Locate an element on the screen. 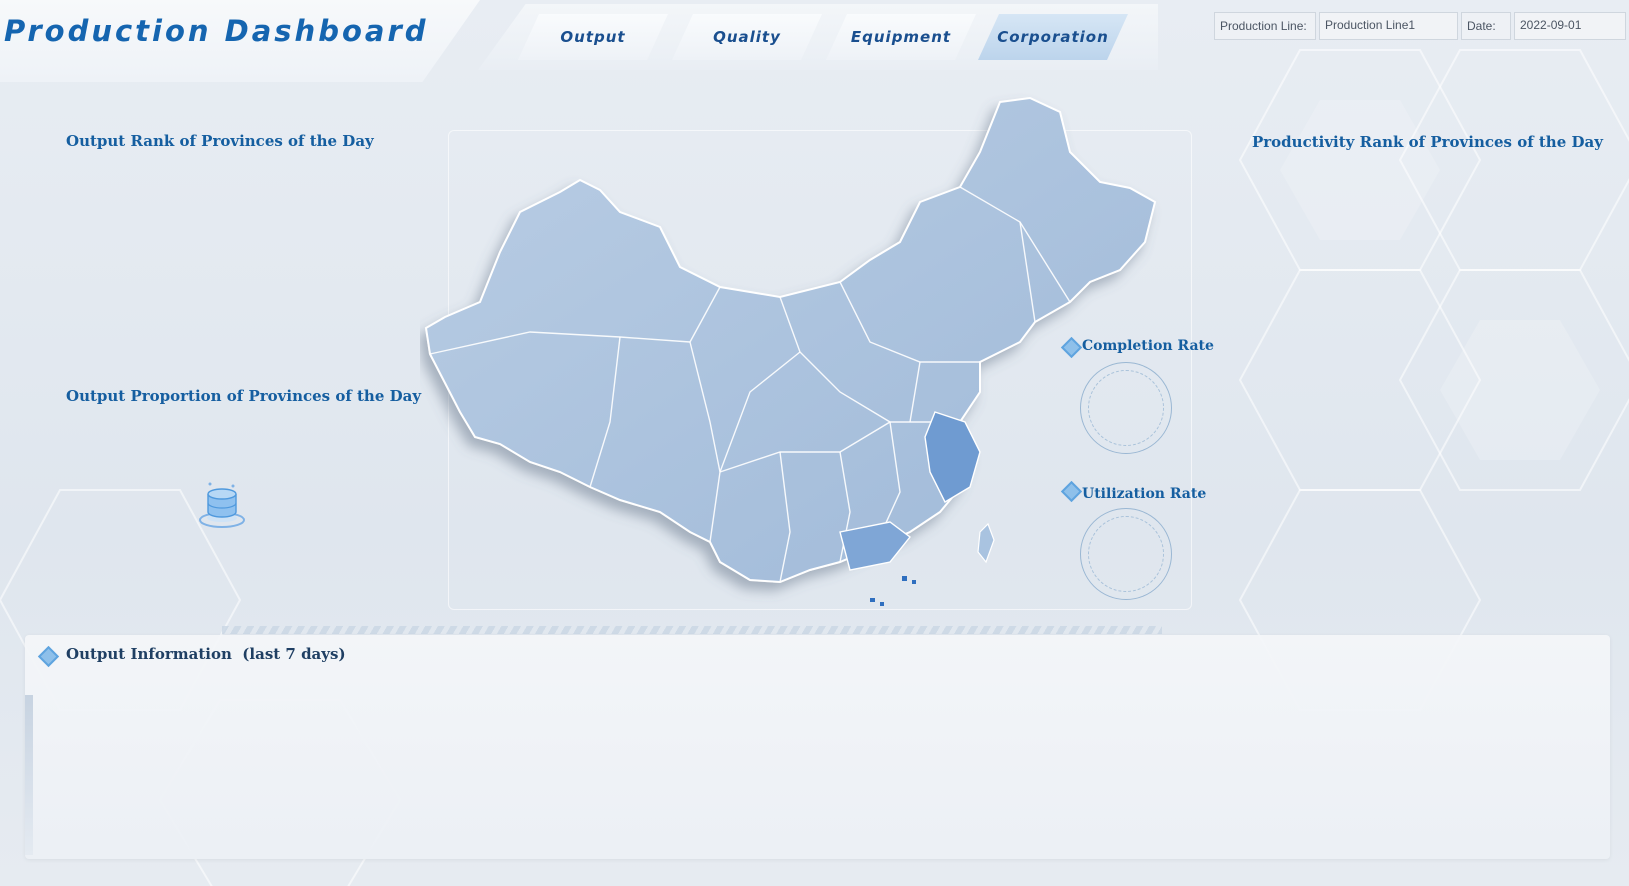 The image size is (1629, 886). tab-equipment: Equipment is located at coordinates (901, 37).